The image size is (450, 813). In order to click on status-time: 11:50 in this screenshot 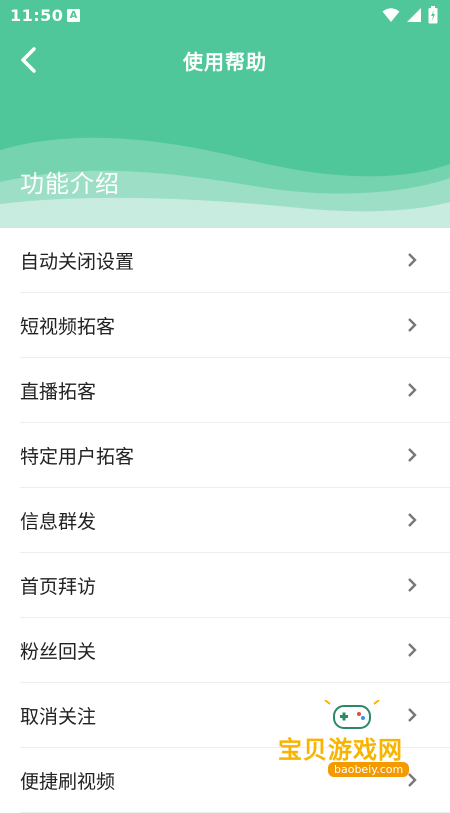, I will do `click(37, 15)`.